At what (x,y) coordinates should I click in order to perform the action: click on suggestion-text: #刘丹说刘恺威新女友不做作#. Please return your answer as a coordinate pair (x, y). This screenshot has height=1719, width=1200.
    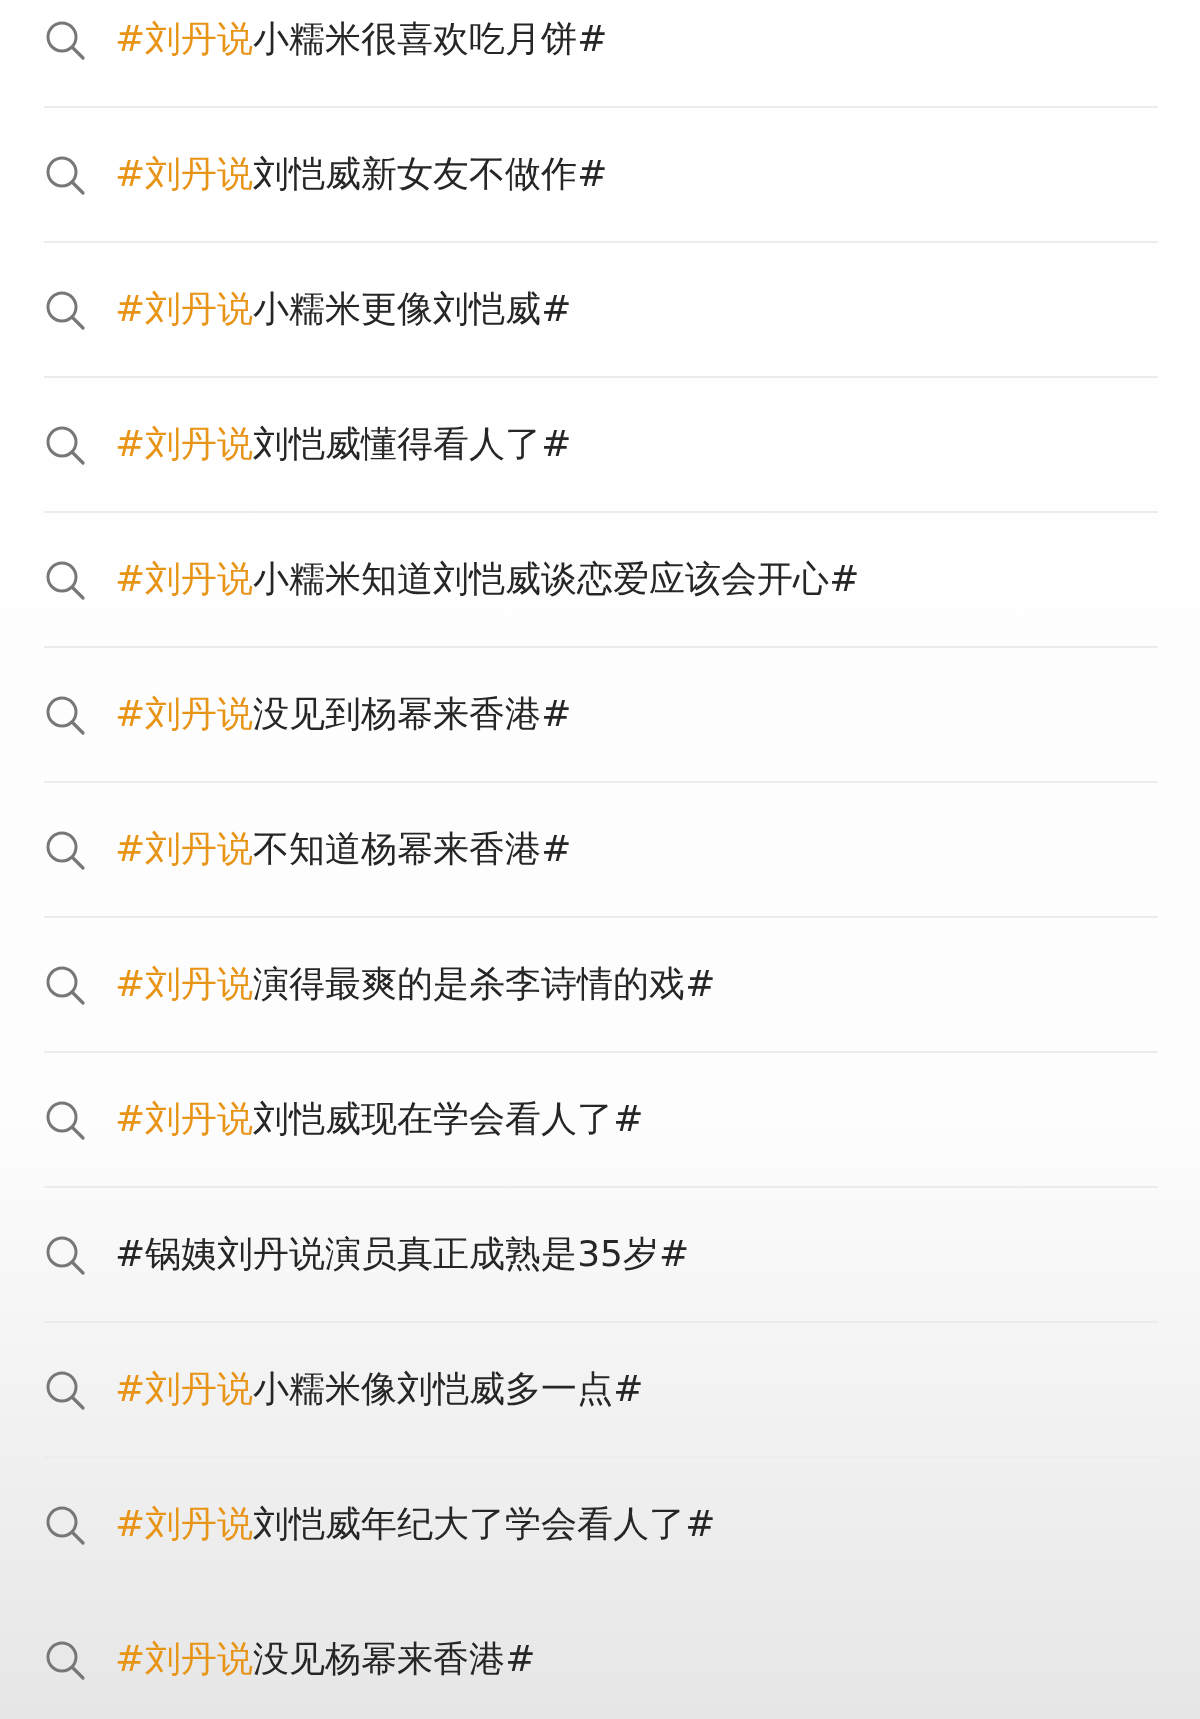
    Looking at the image, I should click on (361, 174).